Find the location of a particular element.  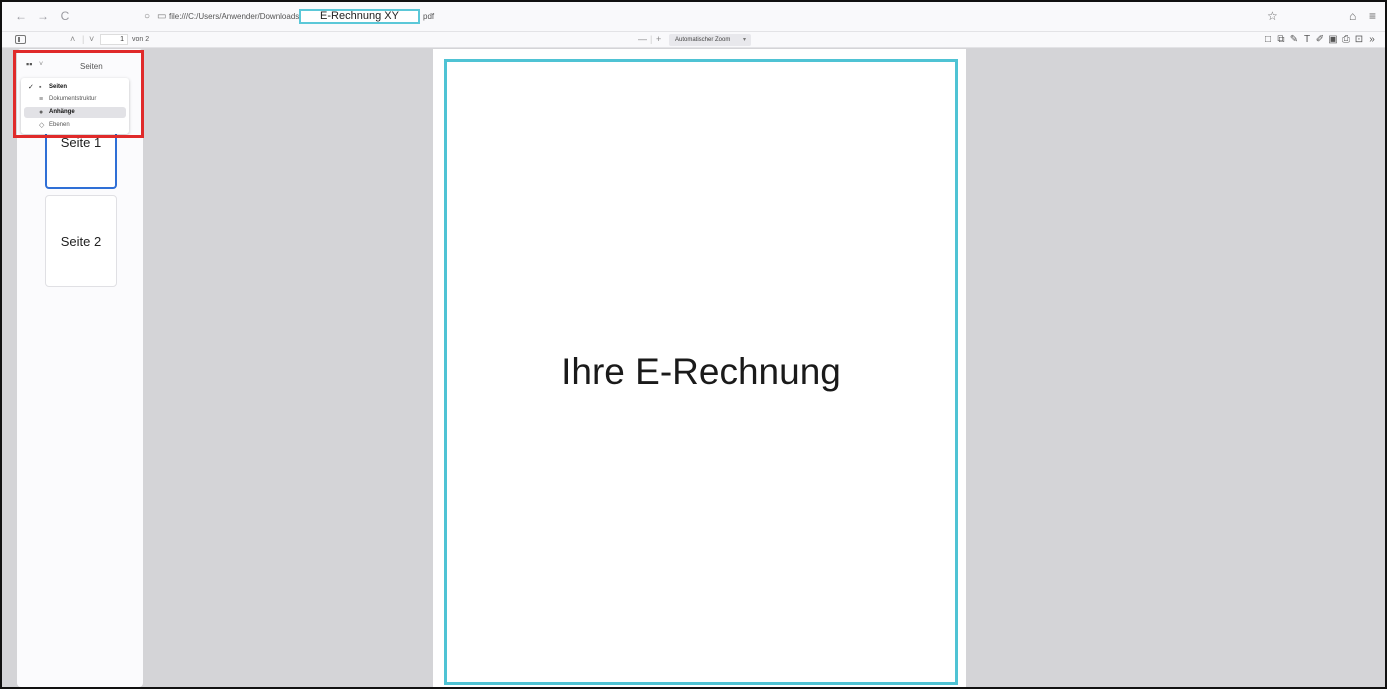

bookmark-star-icon: ☆ is located at coordinates (1272, 16).